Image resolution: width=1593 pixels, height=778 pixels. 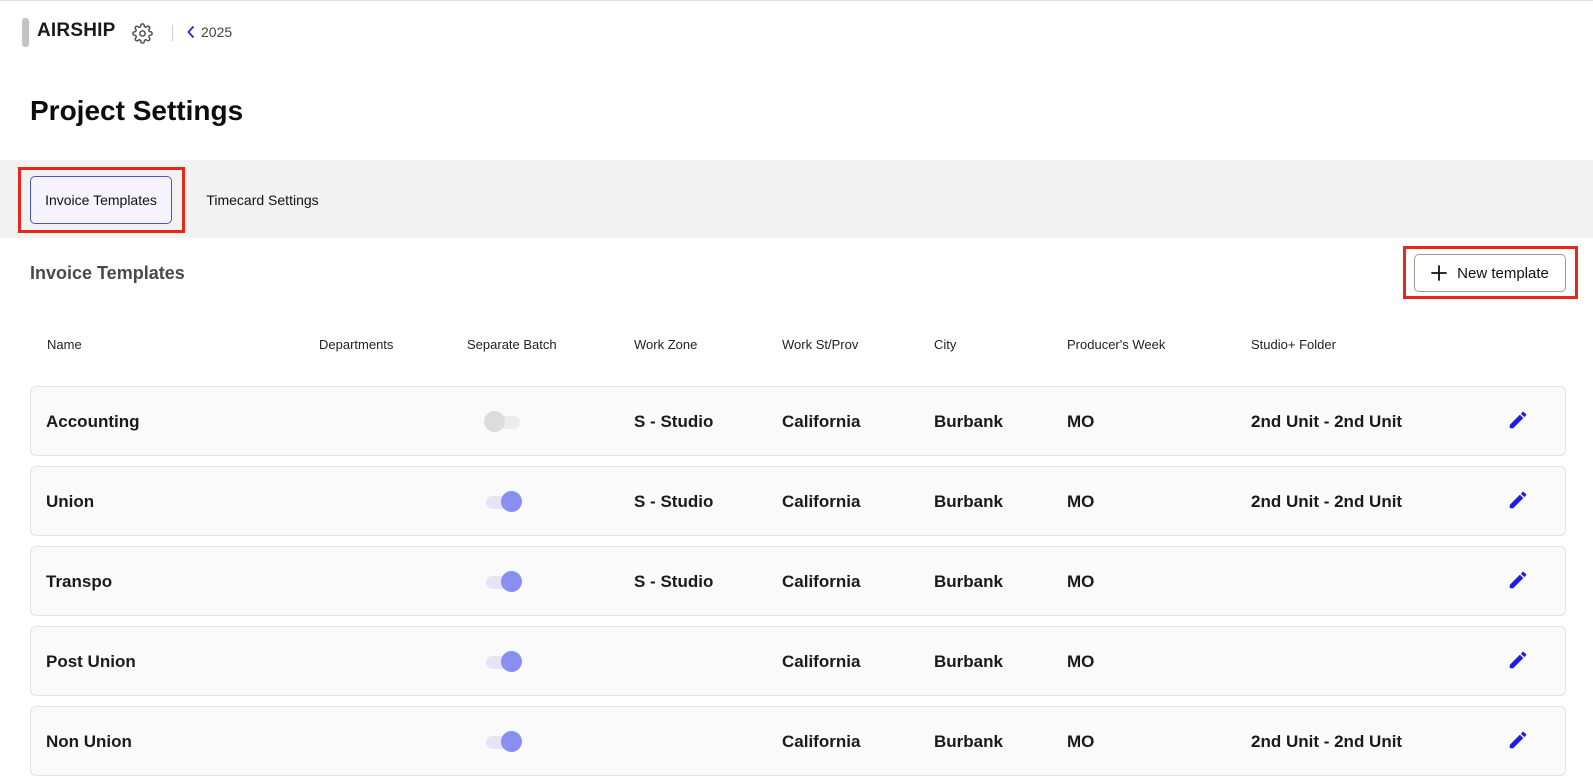 What do you see at coordinates (89, 741) in the screenshot?
I see `cell-name: Non Union` at bounding box center [89, 741].